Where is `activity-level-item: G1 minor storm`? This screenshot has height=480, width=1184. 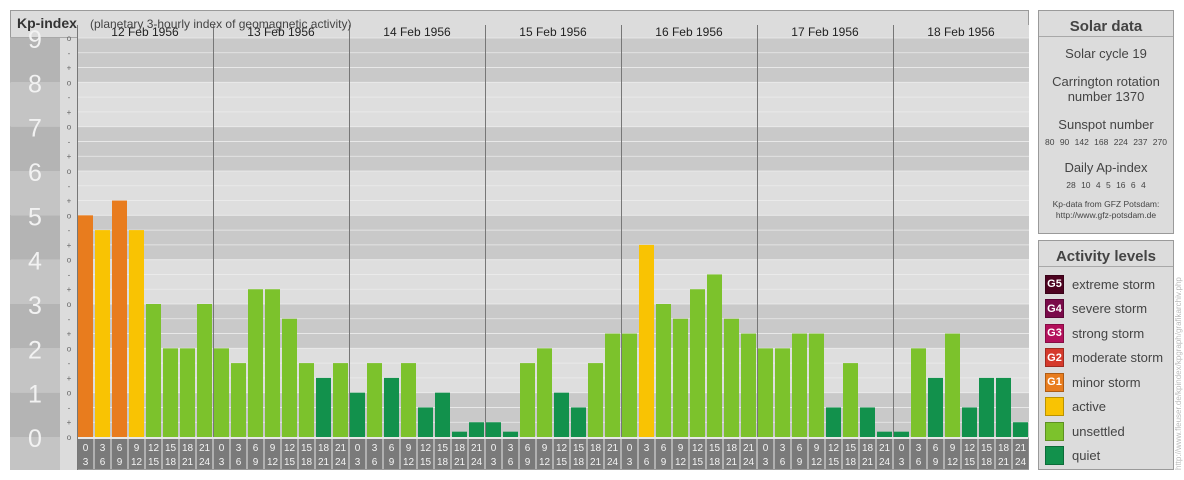
activity-level-item: G1 minor storm is located at coordinates (1093, 382).